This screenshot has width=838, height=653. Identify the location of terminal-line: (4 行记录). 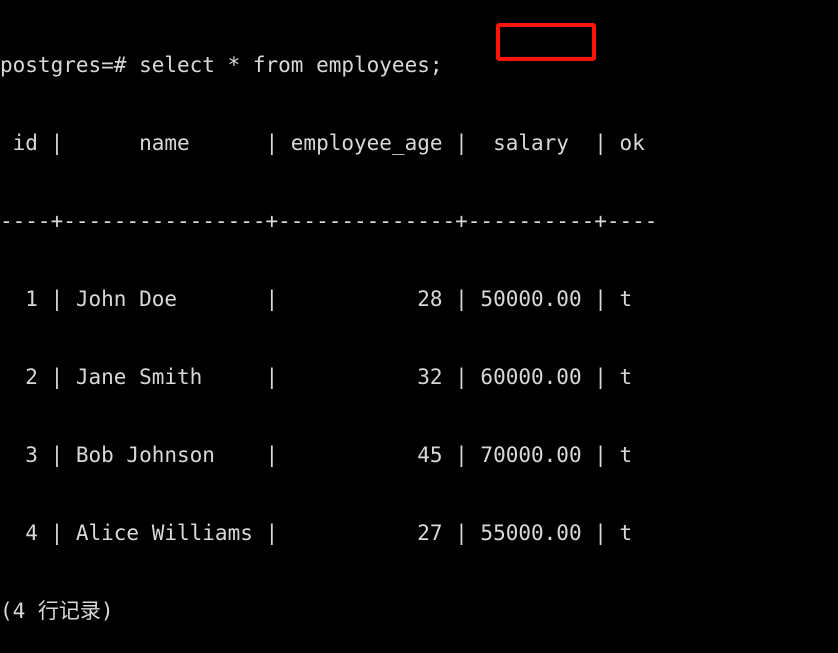
(57, 611).